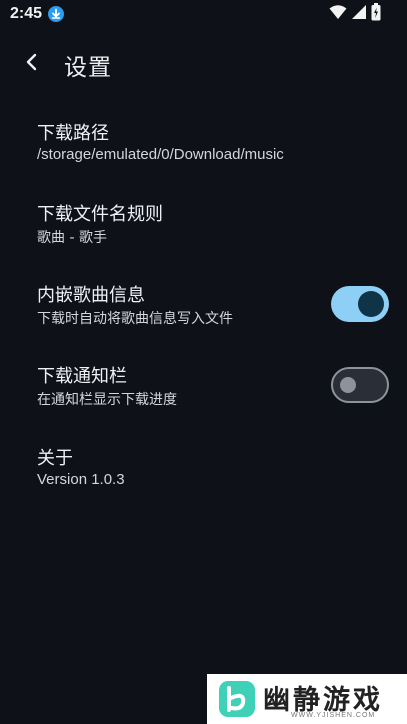 The height and width of the screenshot is (724, 407). Describe the element at coordinates (338, 14) in the screenshot. I see `wifi-icon` at that location.